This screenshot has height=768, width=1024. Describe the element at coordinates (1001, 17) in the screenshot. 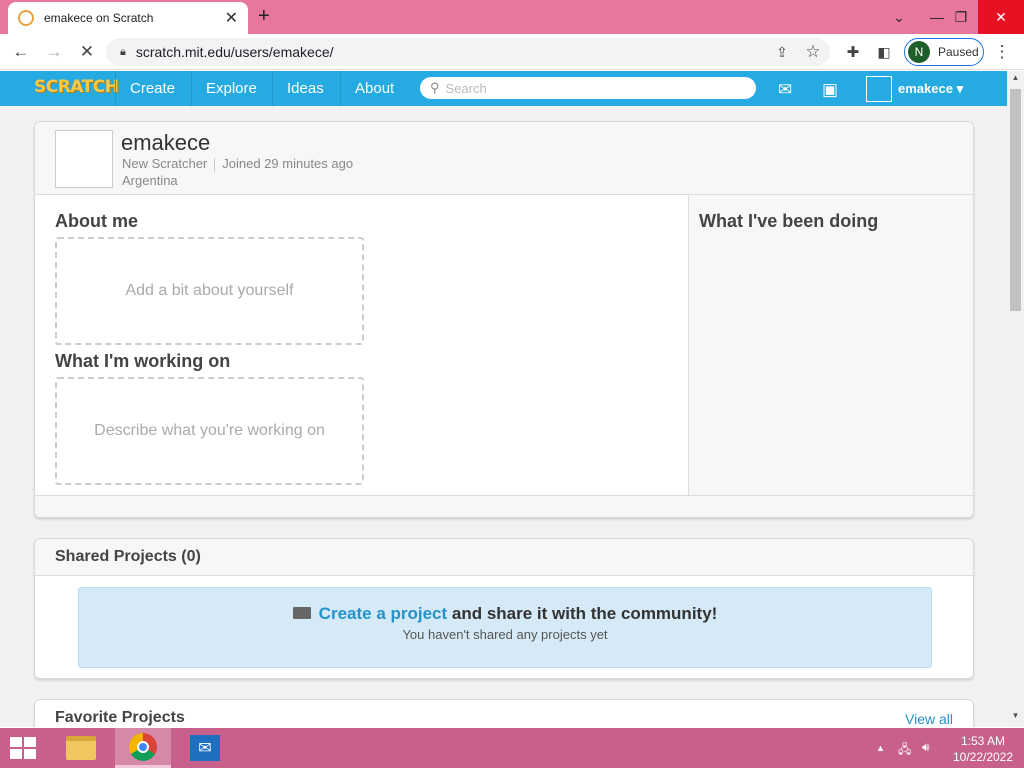

I see `close-window-icon: ✕` at that location.